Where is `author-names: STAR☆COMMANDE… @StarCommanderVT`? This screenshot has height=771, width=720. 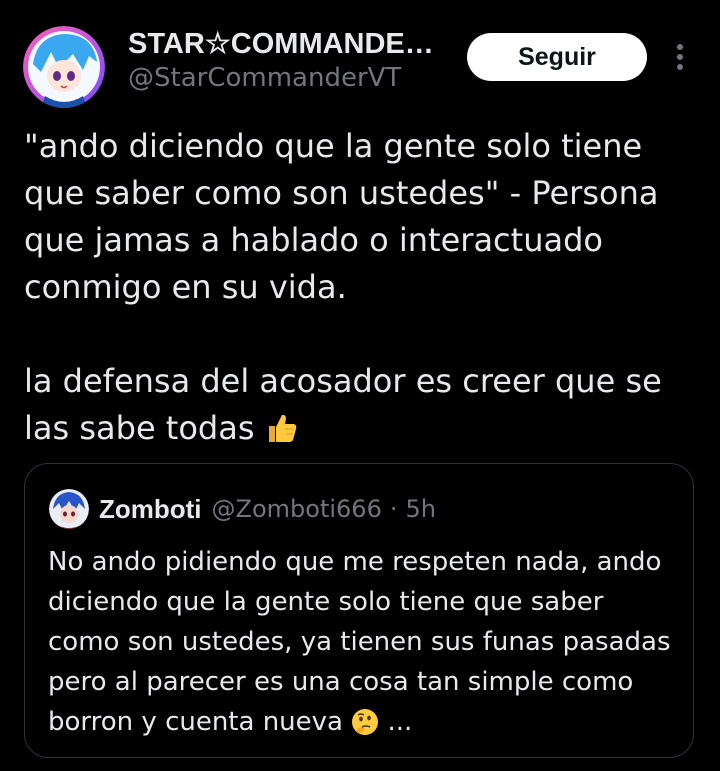
author-names: STAR☆COMMANDE… @StarCommanderVT is located at coordinates (288, 60).